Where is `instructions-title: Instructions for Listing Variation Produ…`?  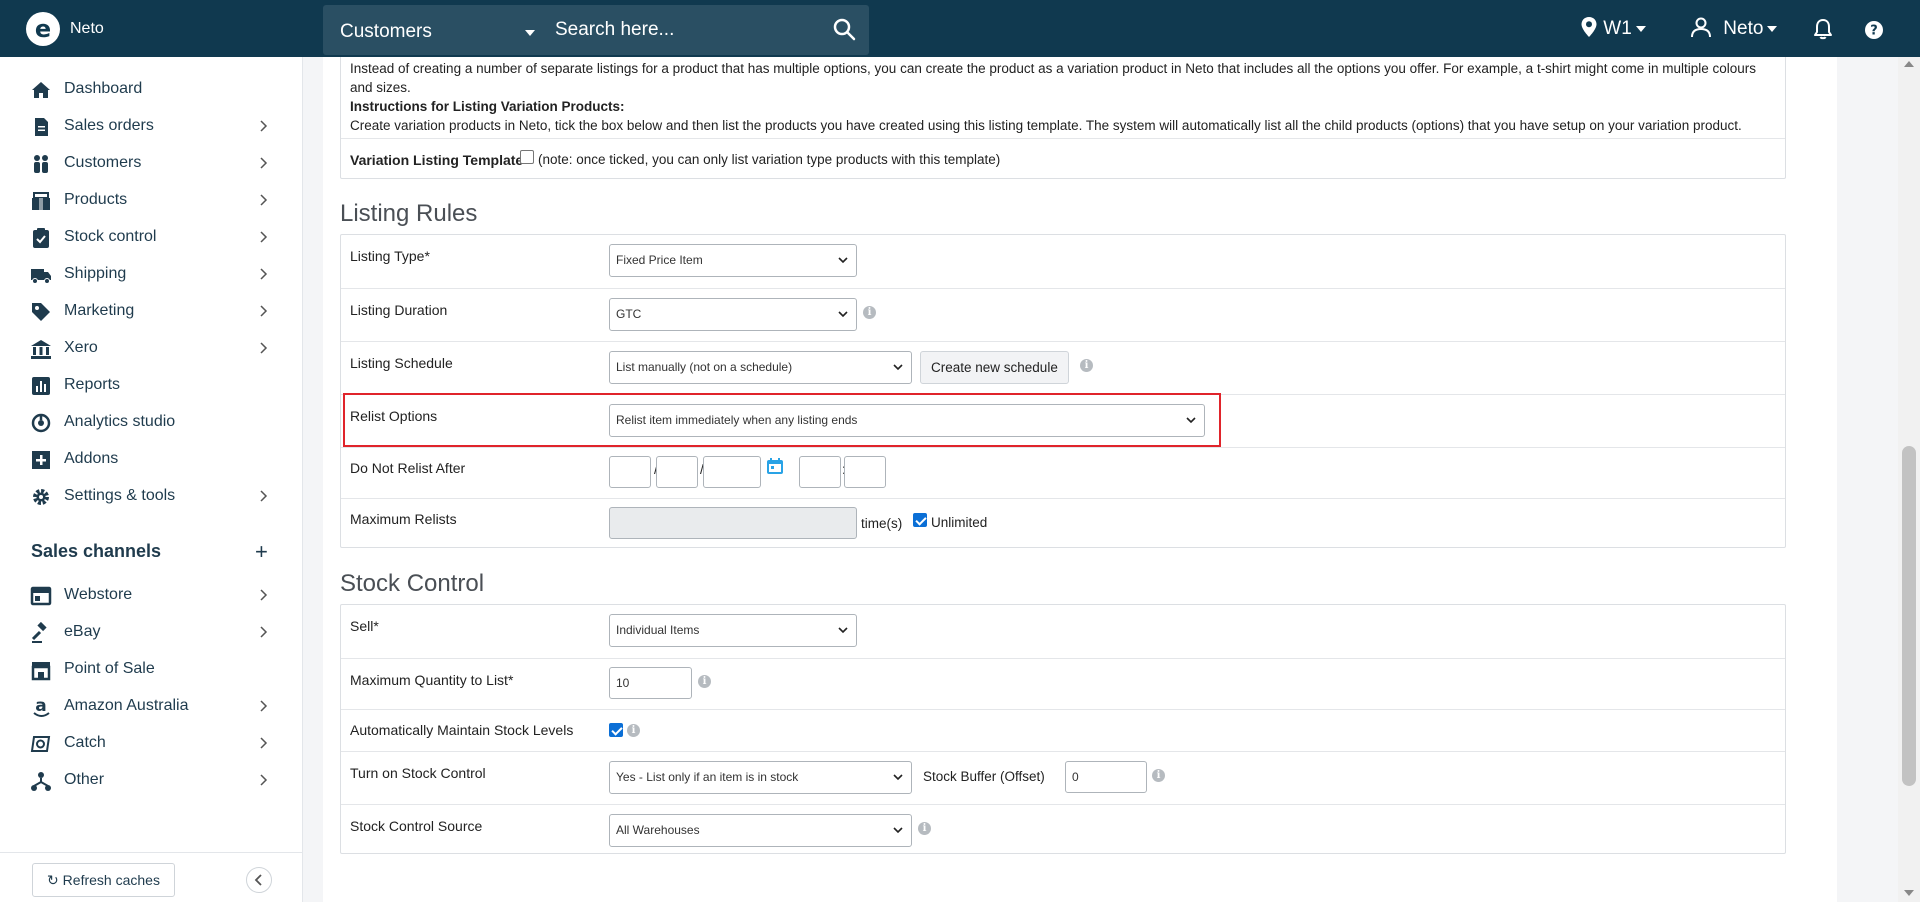
instructions-title: Instructions for Listing Variation Produ… is located at coordinates (487, 106).